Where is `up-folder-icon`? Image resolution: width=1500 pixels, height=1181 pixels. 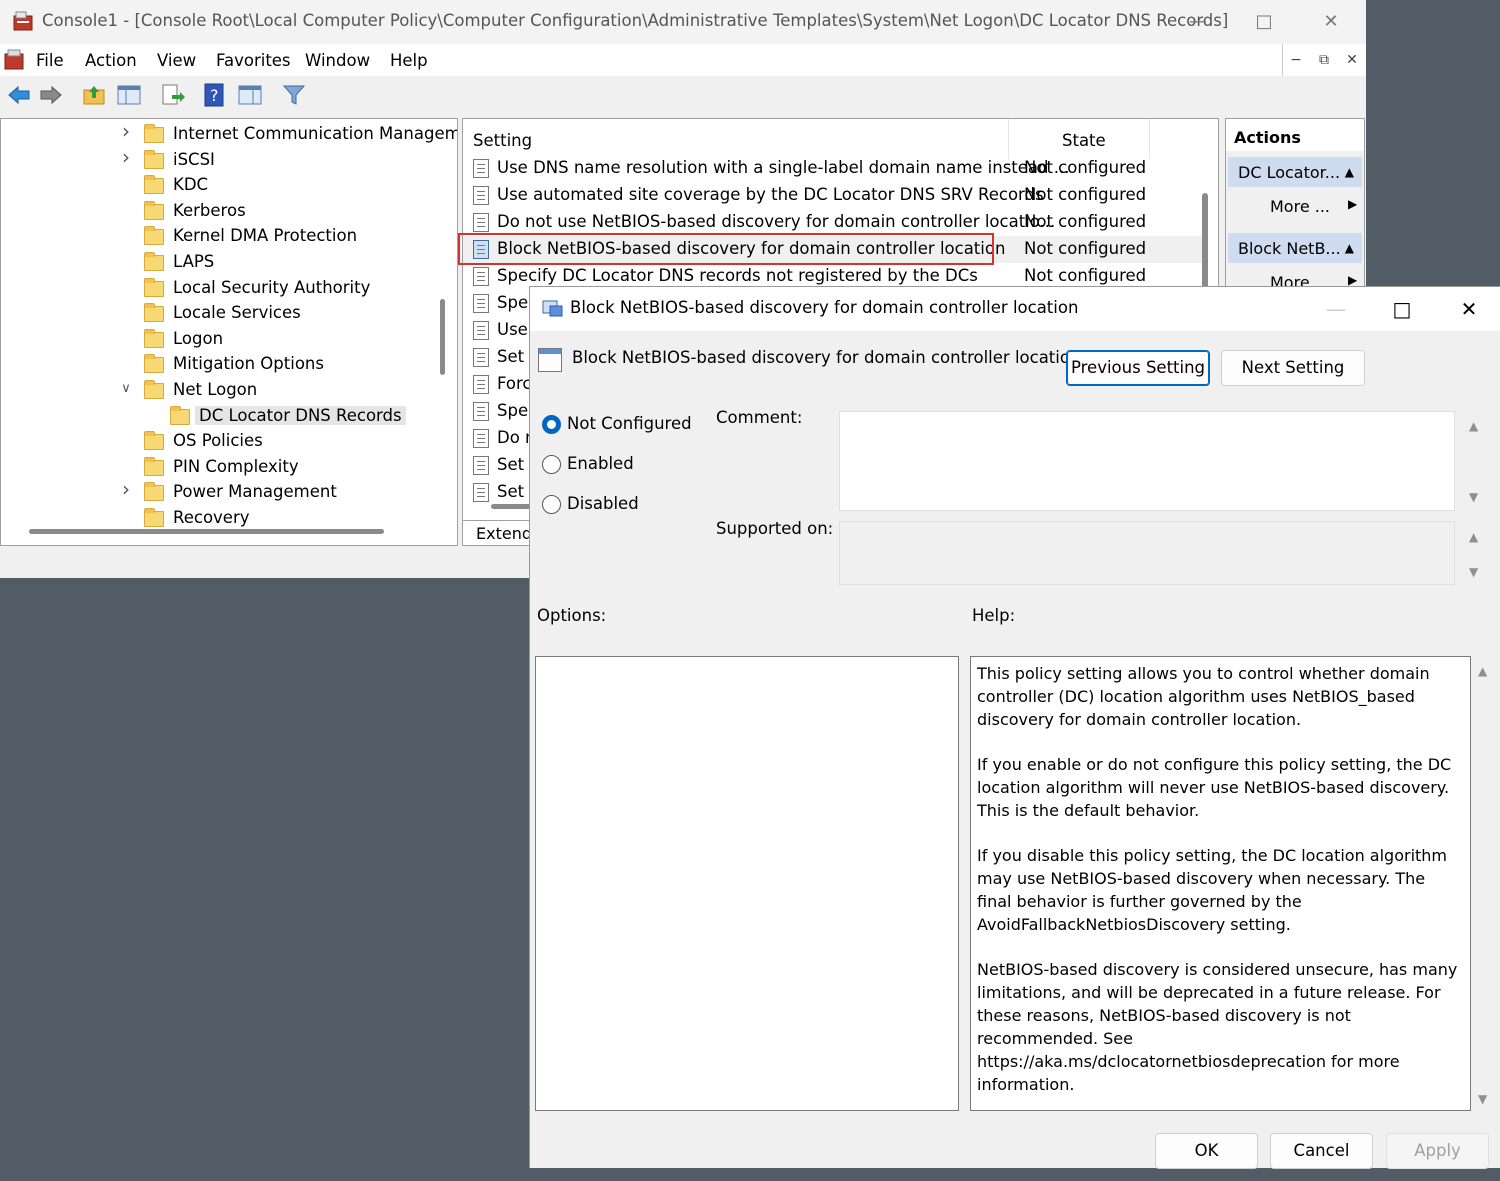 up-folder-icon is located at coordinates (95, 95).